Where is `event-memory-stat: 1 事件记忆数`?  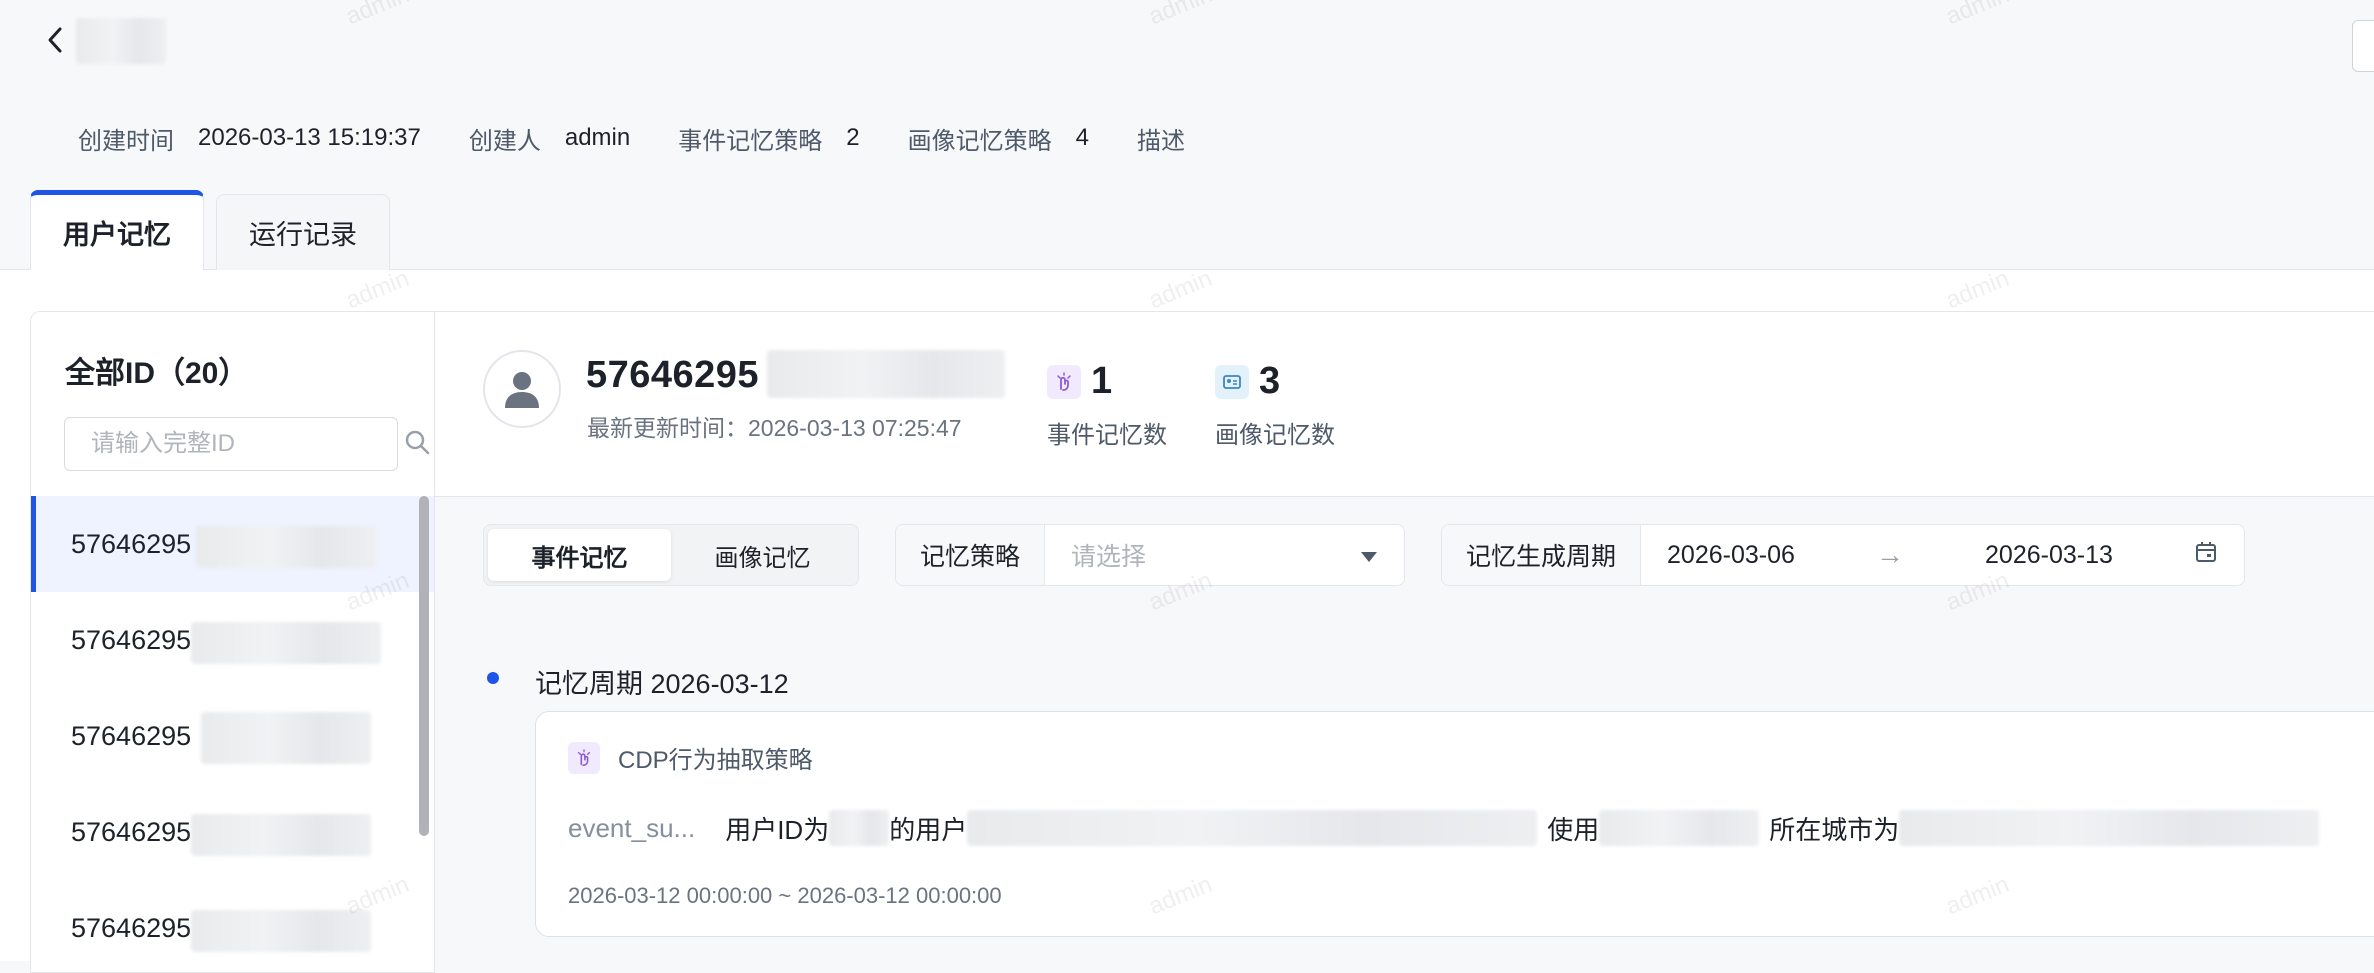
event-memory-stat: 1 事件记忆数 is located at coordinates (1107, 405).